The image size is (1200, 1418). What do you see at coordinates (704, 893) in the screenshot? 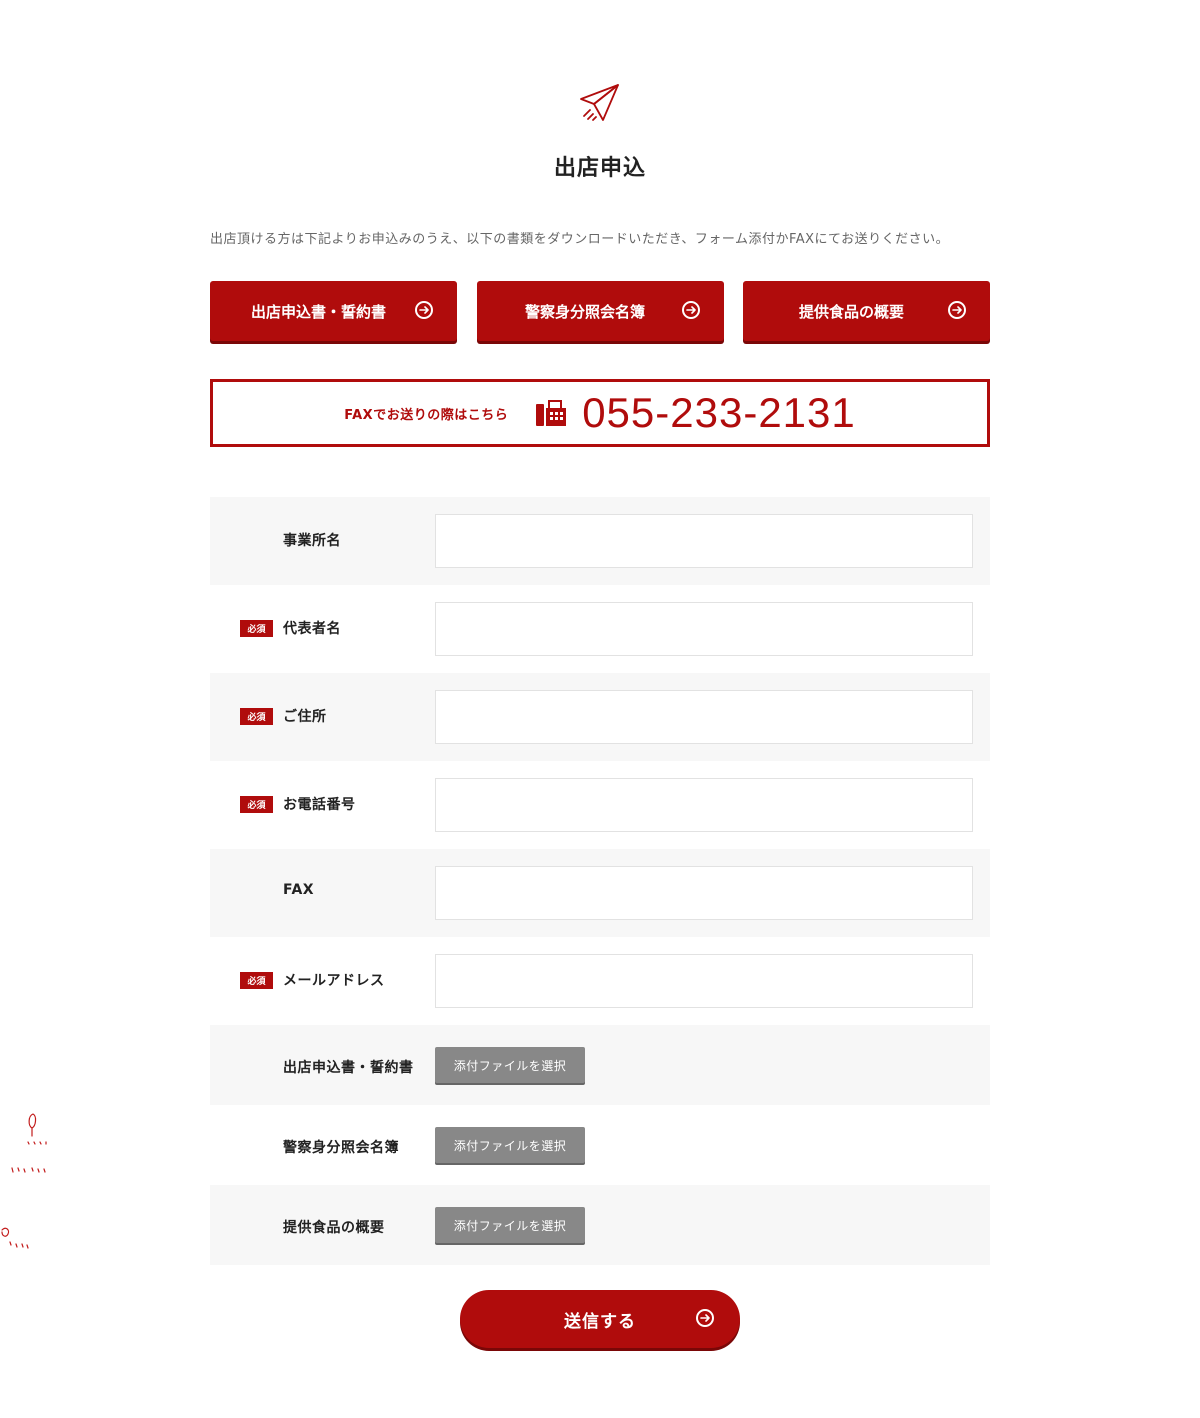
I see `fax-input` at bounding box center [704, 893].